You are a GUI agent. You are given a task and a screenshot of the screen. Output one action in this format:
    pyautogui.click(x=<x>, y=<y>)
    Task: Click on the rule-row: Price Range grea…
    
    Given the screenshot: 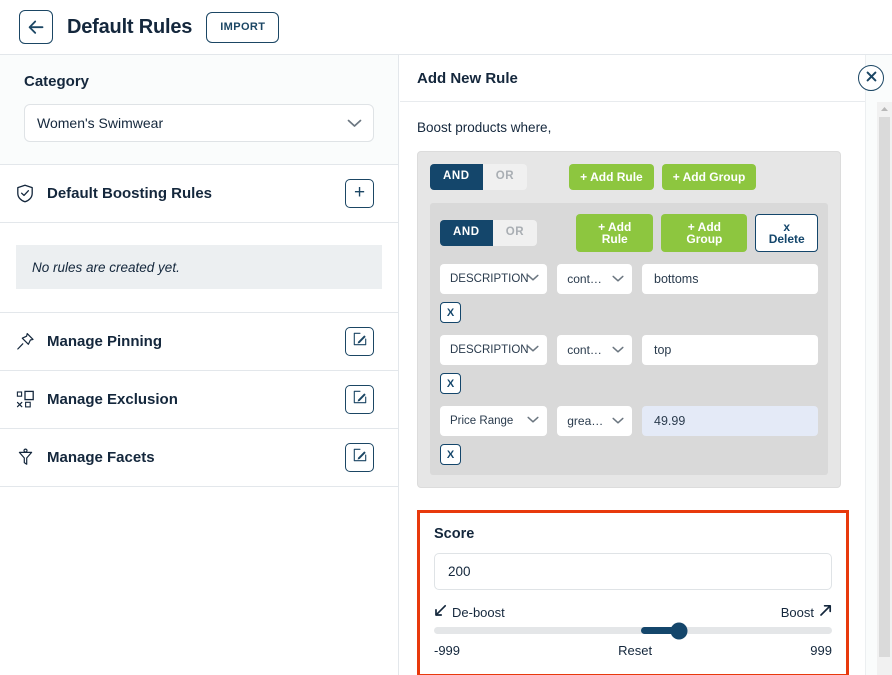 What is the action you would take?
    pyautogui.click(x=629, y=421)
    